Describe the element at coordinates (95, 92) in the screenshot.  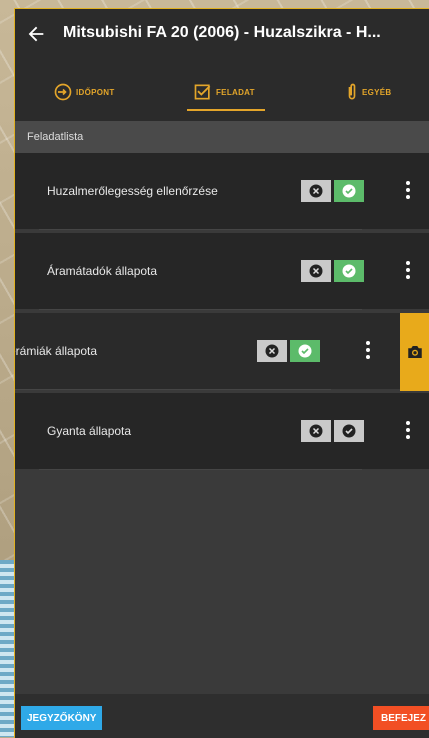
I see `tab-label: IDŐPONT` at that location.